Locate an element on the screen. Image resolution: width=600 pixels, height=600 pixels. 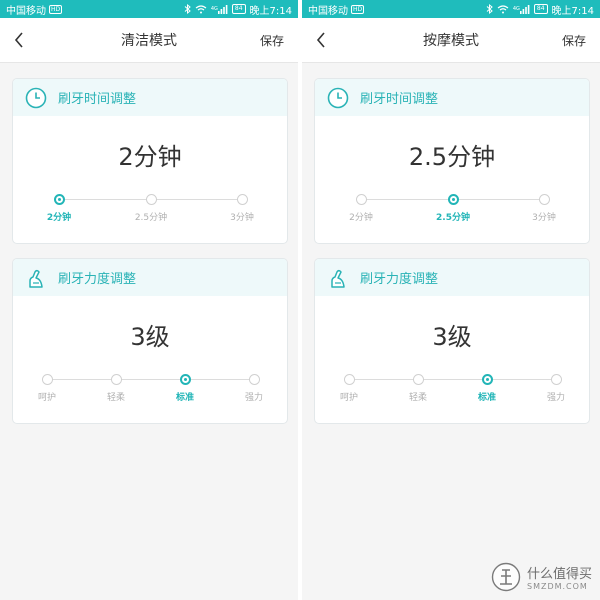
time-adjust-card: 刷牙时间调整 2分钟 2分钟 2.5分钟 3分钟 is located at coordinates (150, 161).